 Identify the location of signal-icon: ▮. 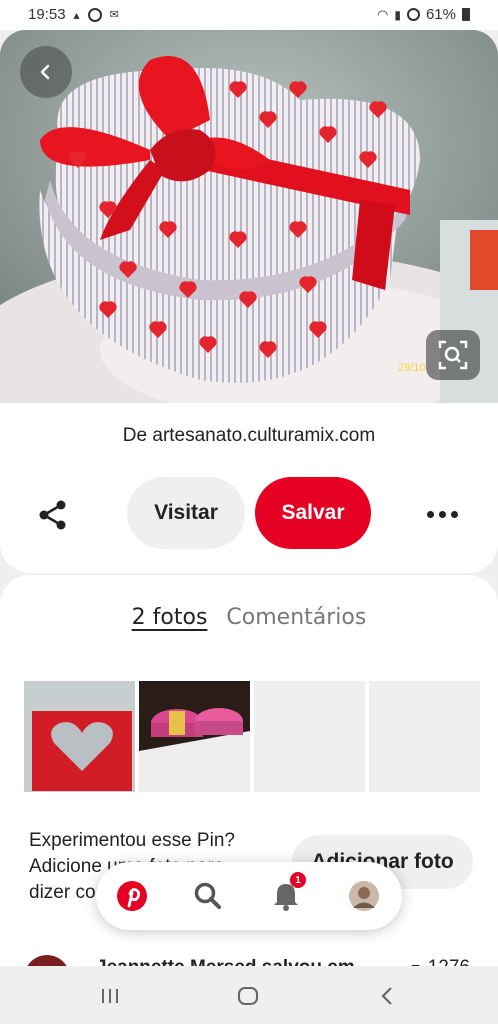
(397, 14).